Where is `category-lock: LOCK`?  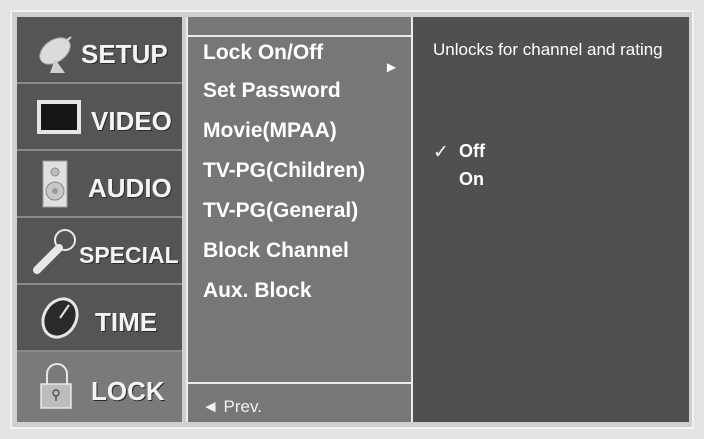 category-lock: LOCK is located at coordinates (99, 387).